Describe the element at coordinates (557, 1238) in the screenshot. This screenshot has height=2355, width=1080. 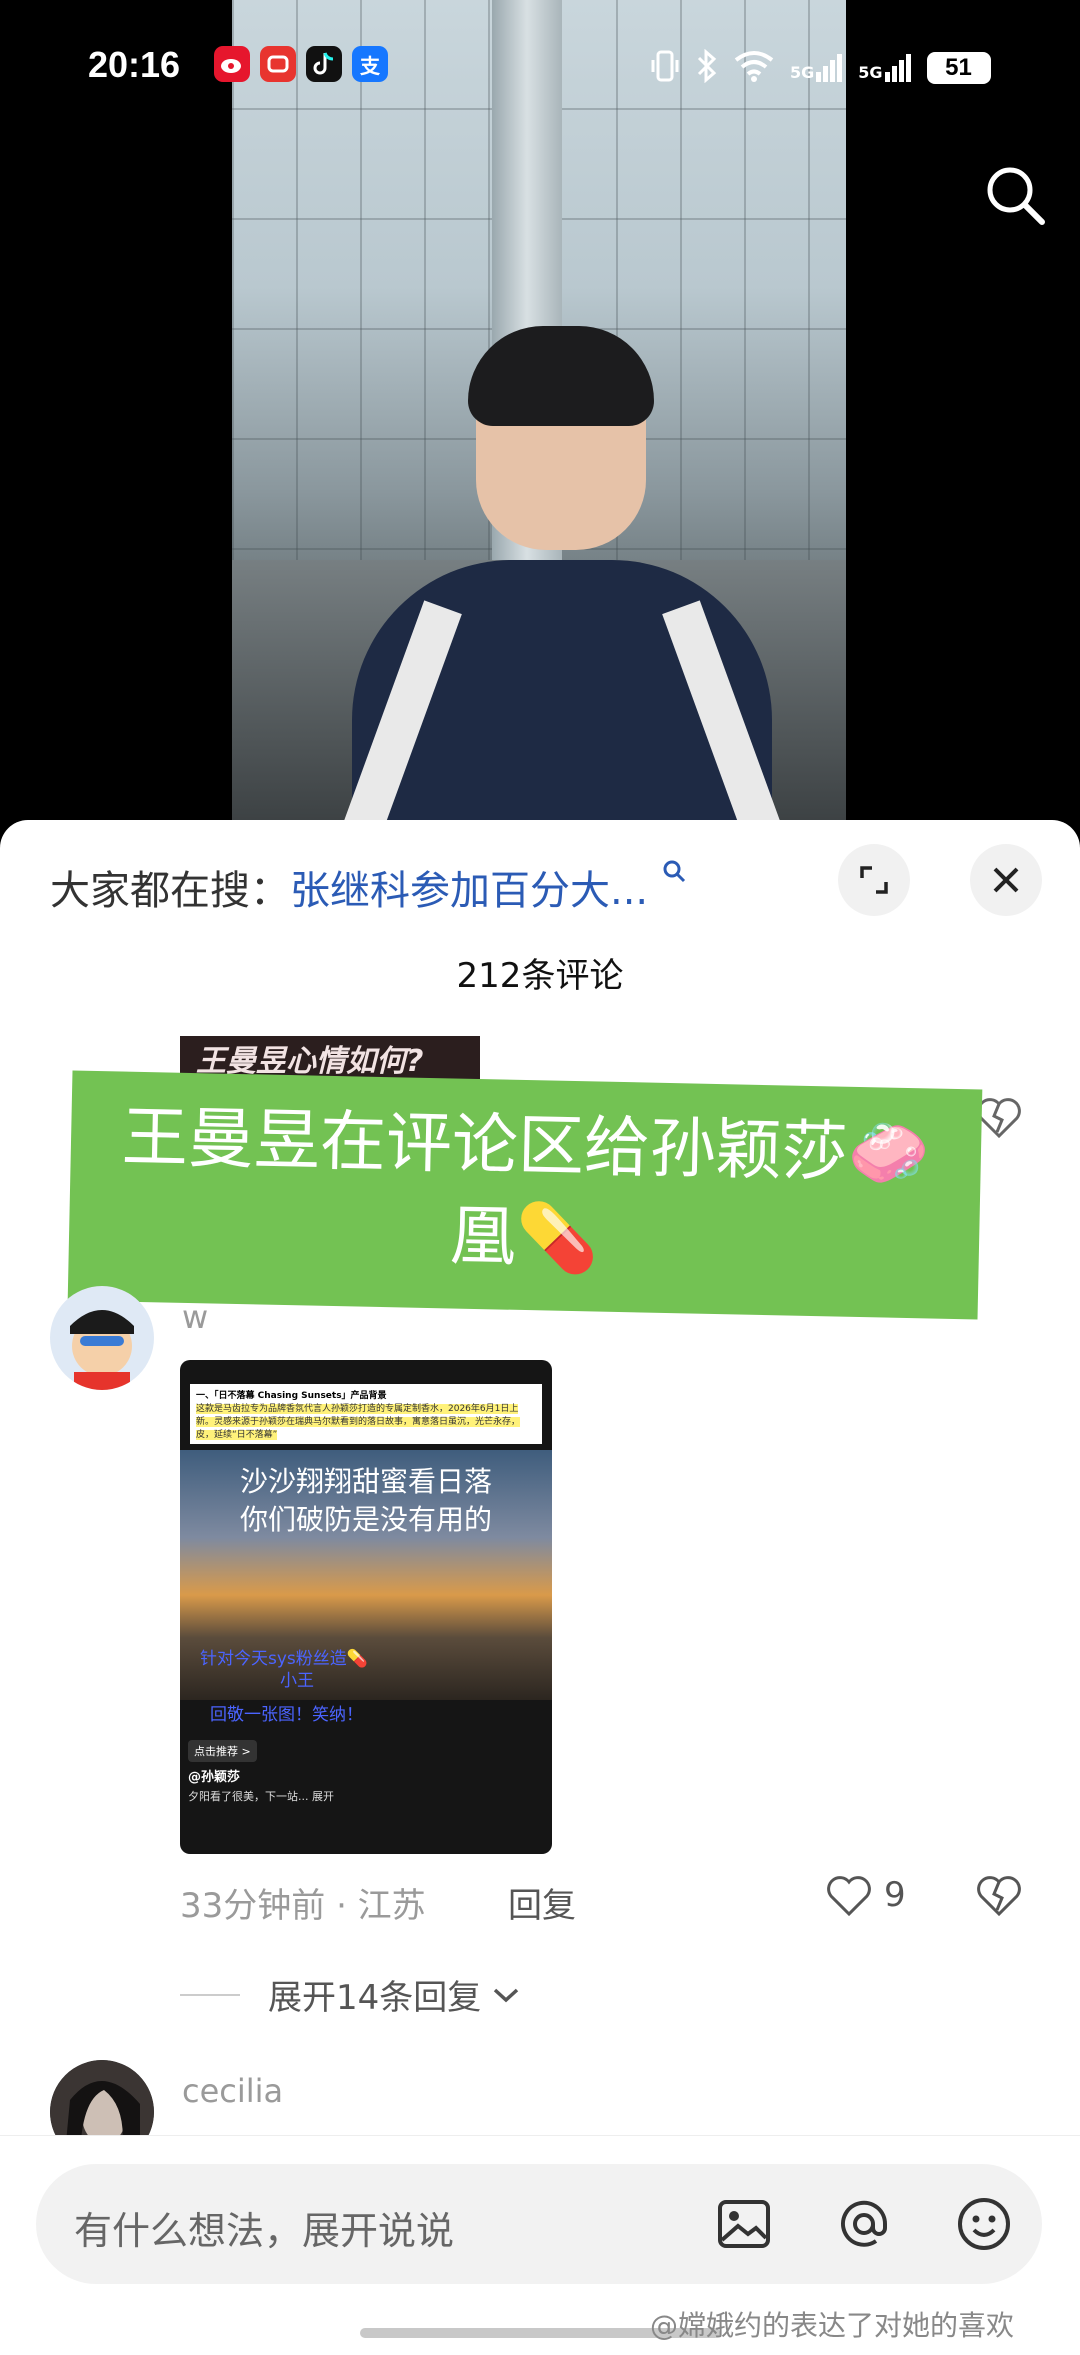
I see `pill-emoji-icon: 💊` at that location.